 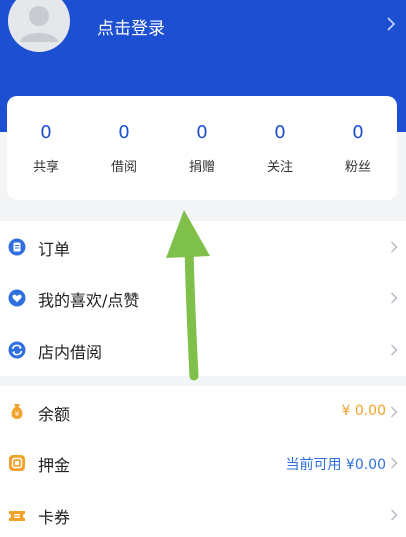 What do you see at coordinates (124, 148) in the screenshot?
I see `stat-borrow: 0 借阅` at bounding box center [124, 148].